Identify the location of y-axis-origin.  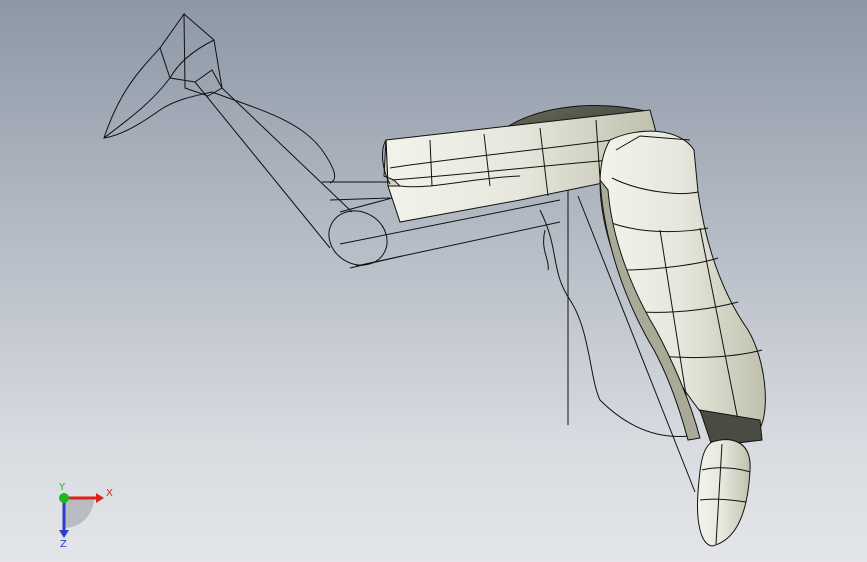
(64, 498).